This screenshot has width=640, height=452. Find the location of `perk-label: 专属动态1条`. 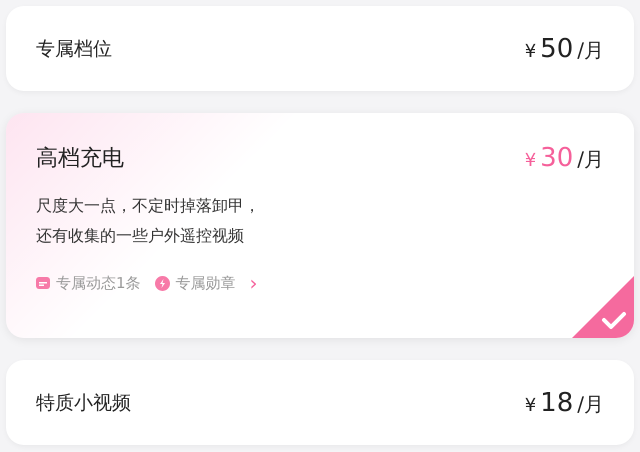

perk-label: 专属动态1条 is located at coordinates (98, 283).